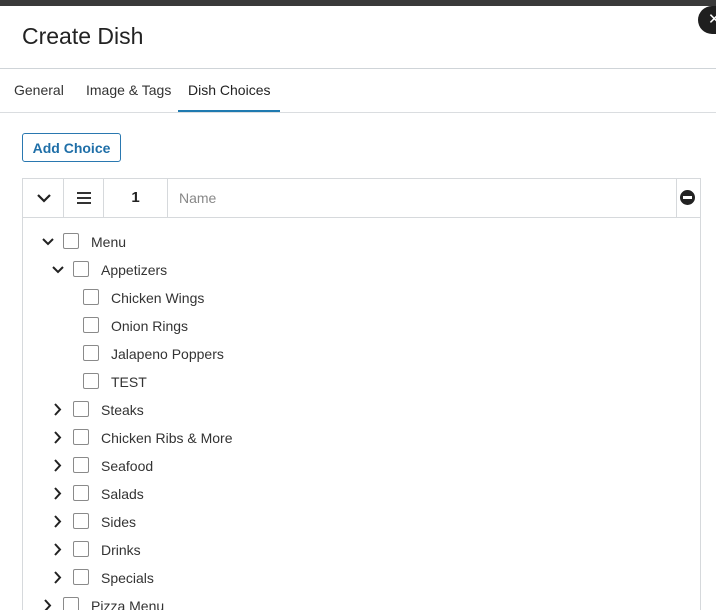  Describe the element at coordinates (343, 579) in the screenshot. I see `tree-item: Specials` at that location.